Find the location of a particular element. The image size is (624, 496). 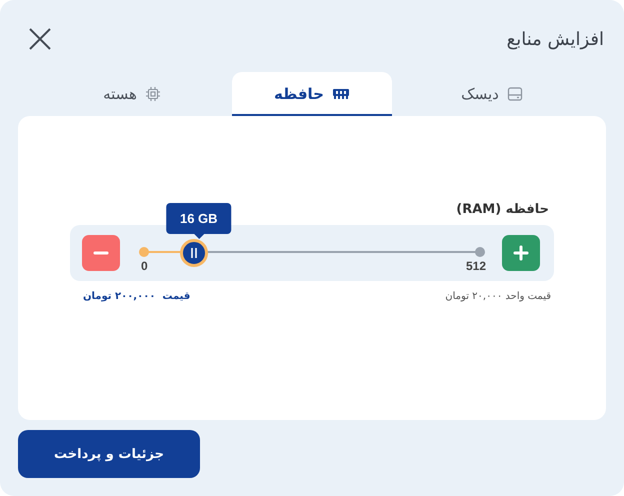

value-tooltip: 16 GB is located at coordinates (199, 218).